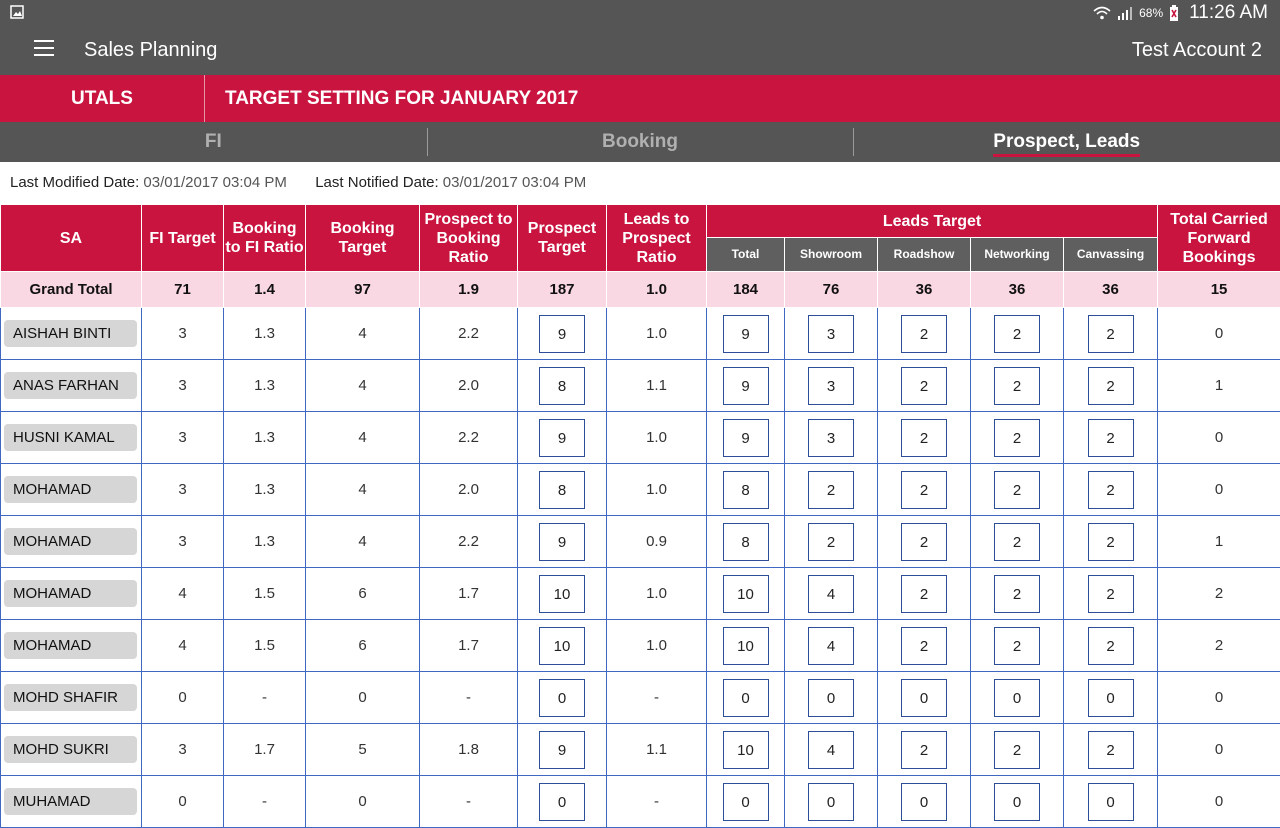 The image size is (1280, 828). What do you see at coordinates (70, 697) in the screenshot?
I see `sa-name-button: MOHD SHAFIR` at bounding box center [70, 697].